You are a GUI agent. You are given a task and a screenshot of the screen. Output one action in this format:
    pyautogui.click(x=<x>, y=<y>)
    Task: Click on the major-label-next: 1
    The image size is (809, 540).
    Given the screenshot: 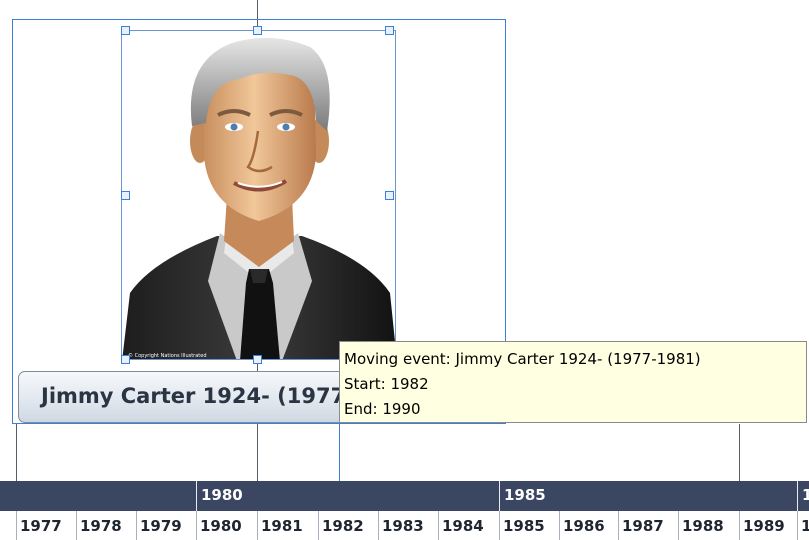 What is the action you would take?
    pyautogui.click(x=803, y=496)
    